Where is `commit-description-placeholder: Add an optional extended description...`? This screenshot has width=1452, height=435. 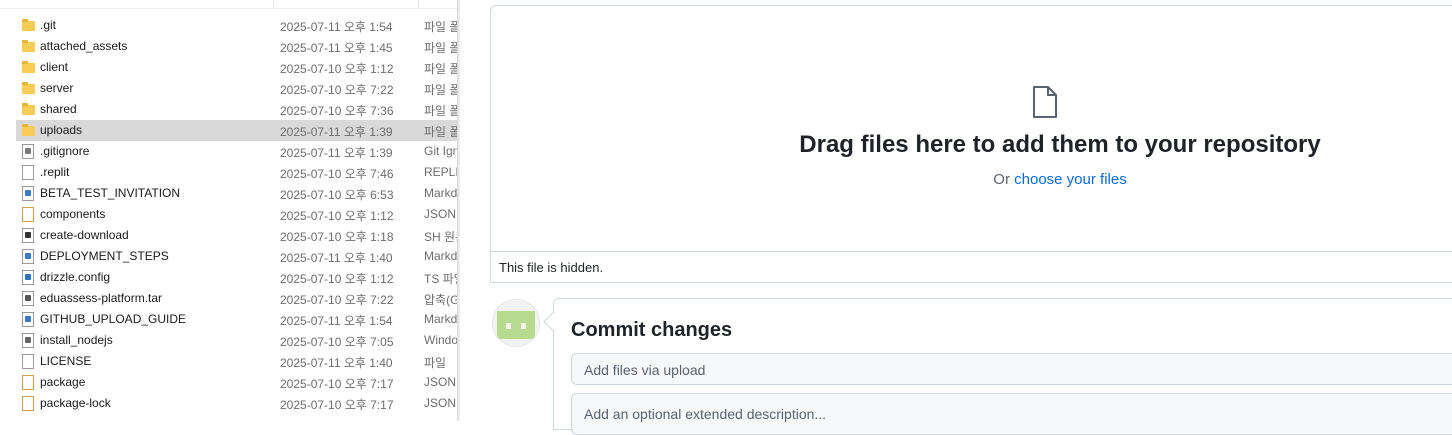 commit-description-placeholder: Add an optional extended description... is located at coordinates (705, 414).